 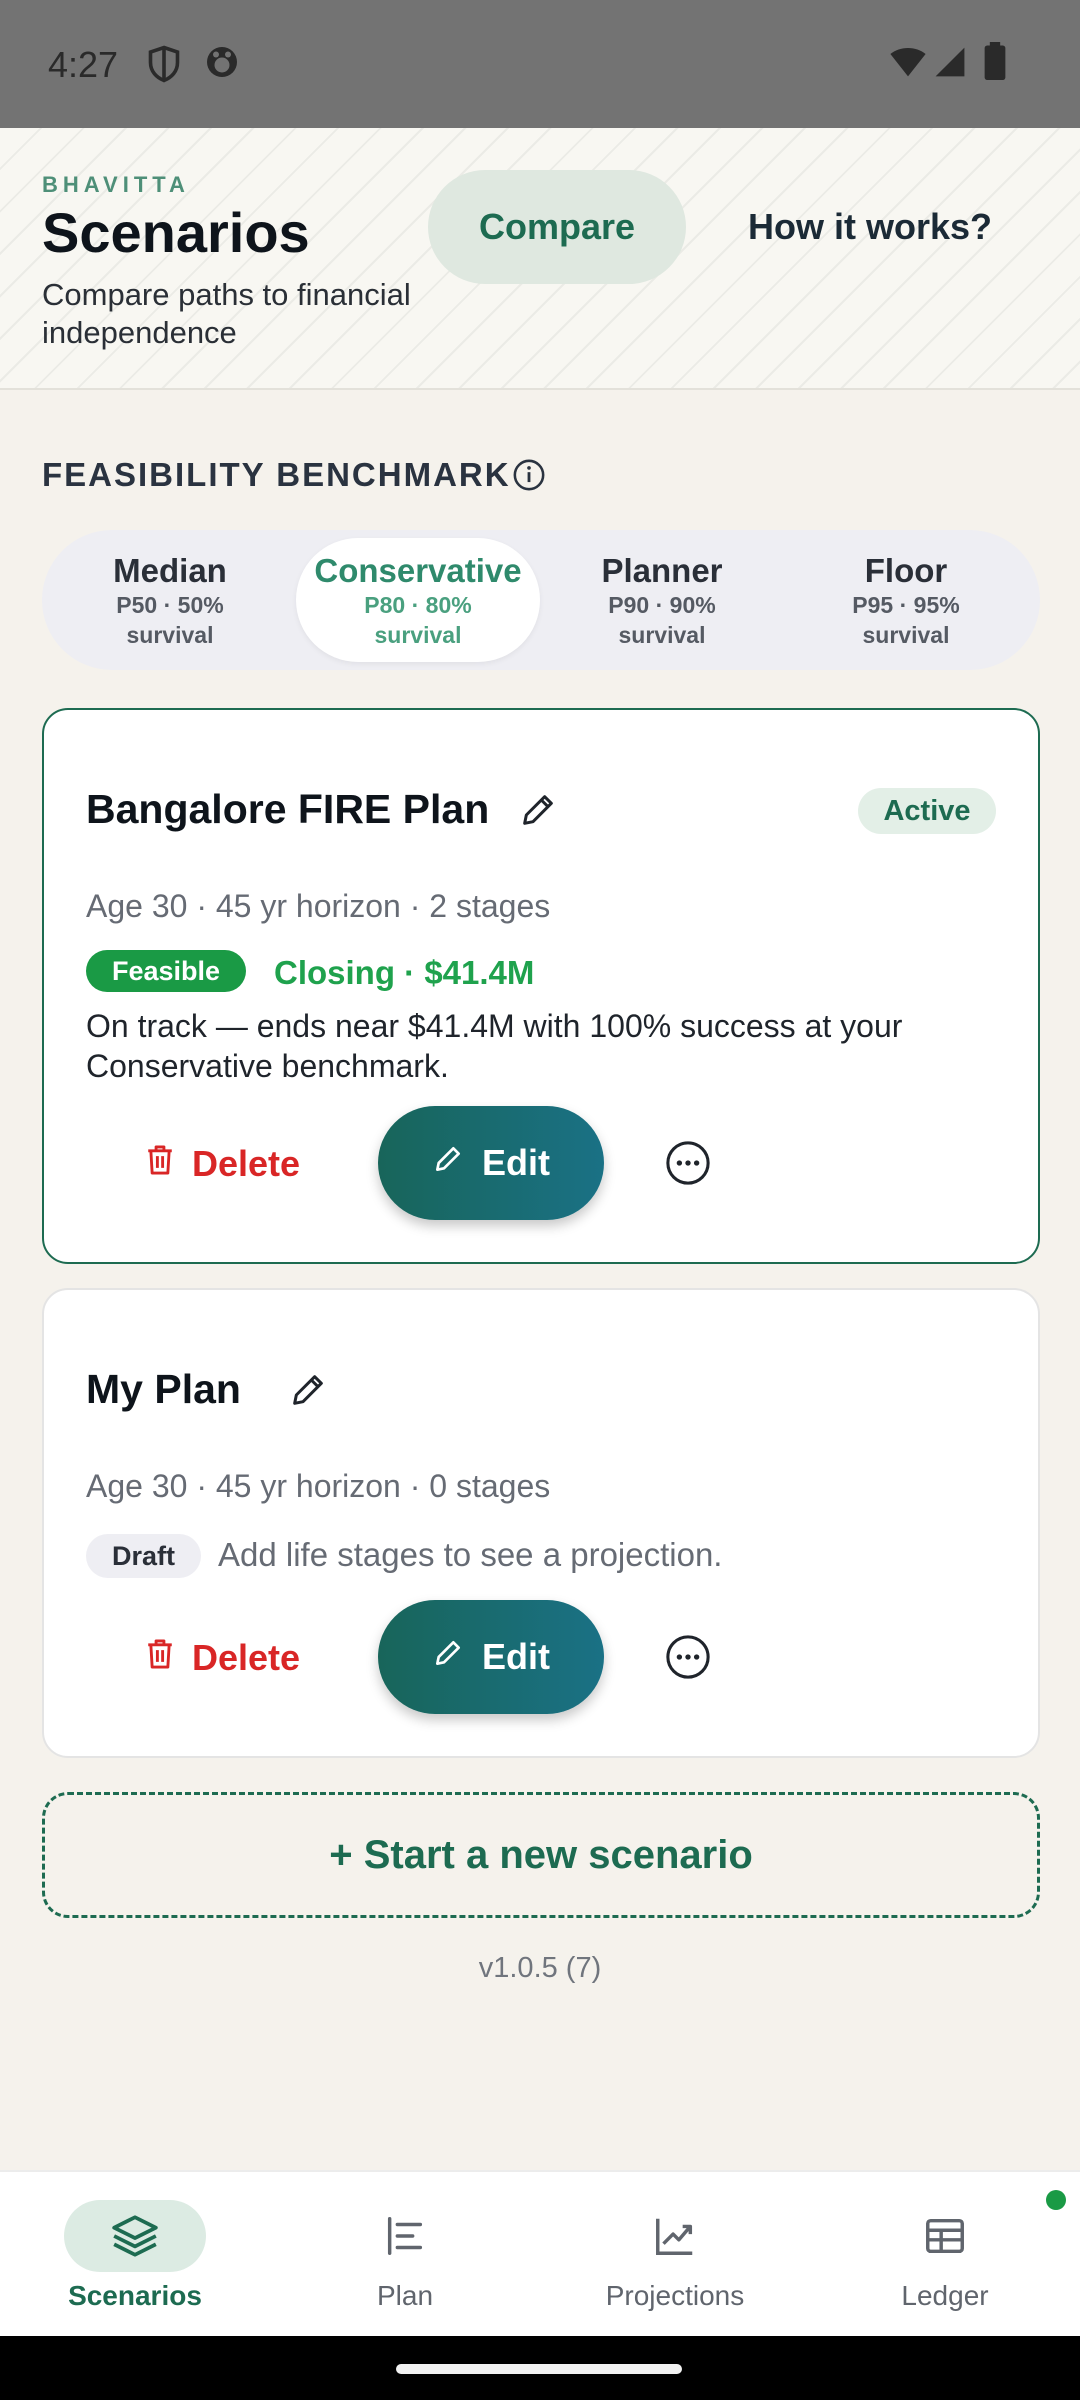 What do you see at coordinates (540, 64) in the screenshot?
I see `status-bar: 4:27` at bounding box center [540, 64].